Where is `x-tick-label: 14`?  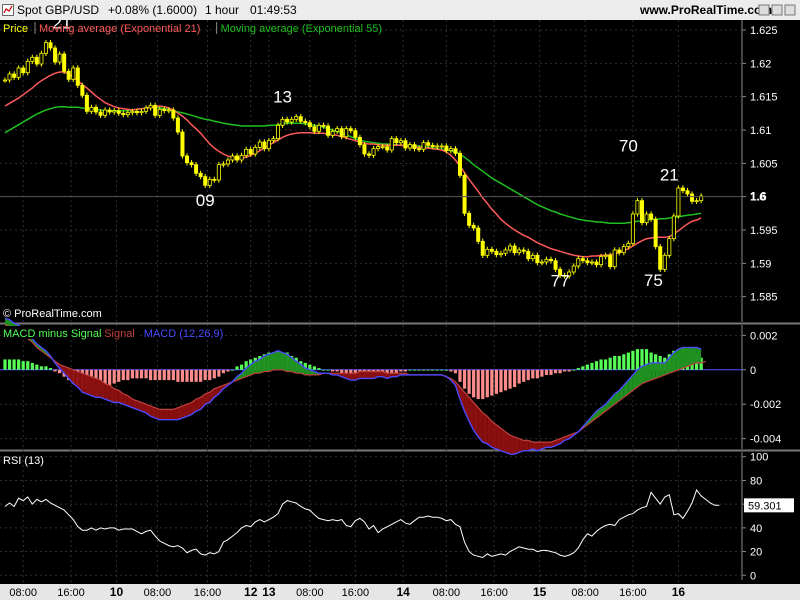
x-tick-label: 14 is located at coordinates (403, 592).